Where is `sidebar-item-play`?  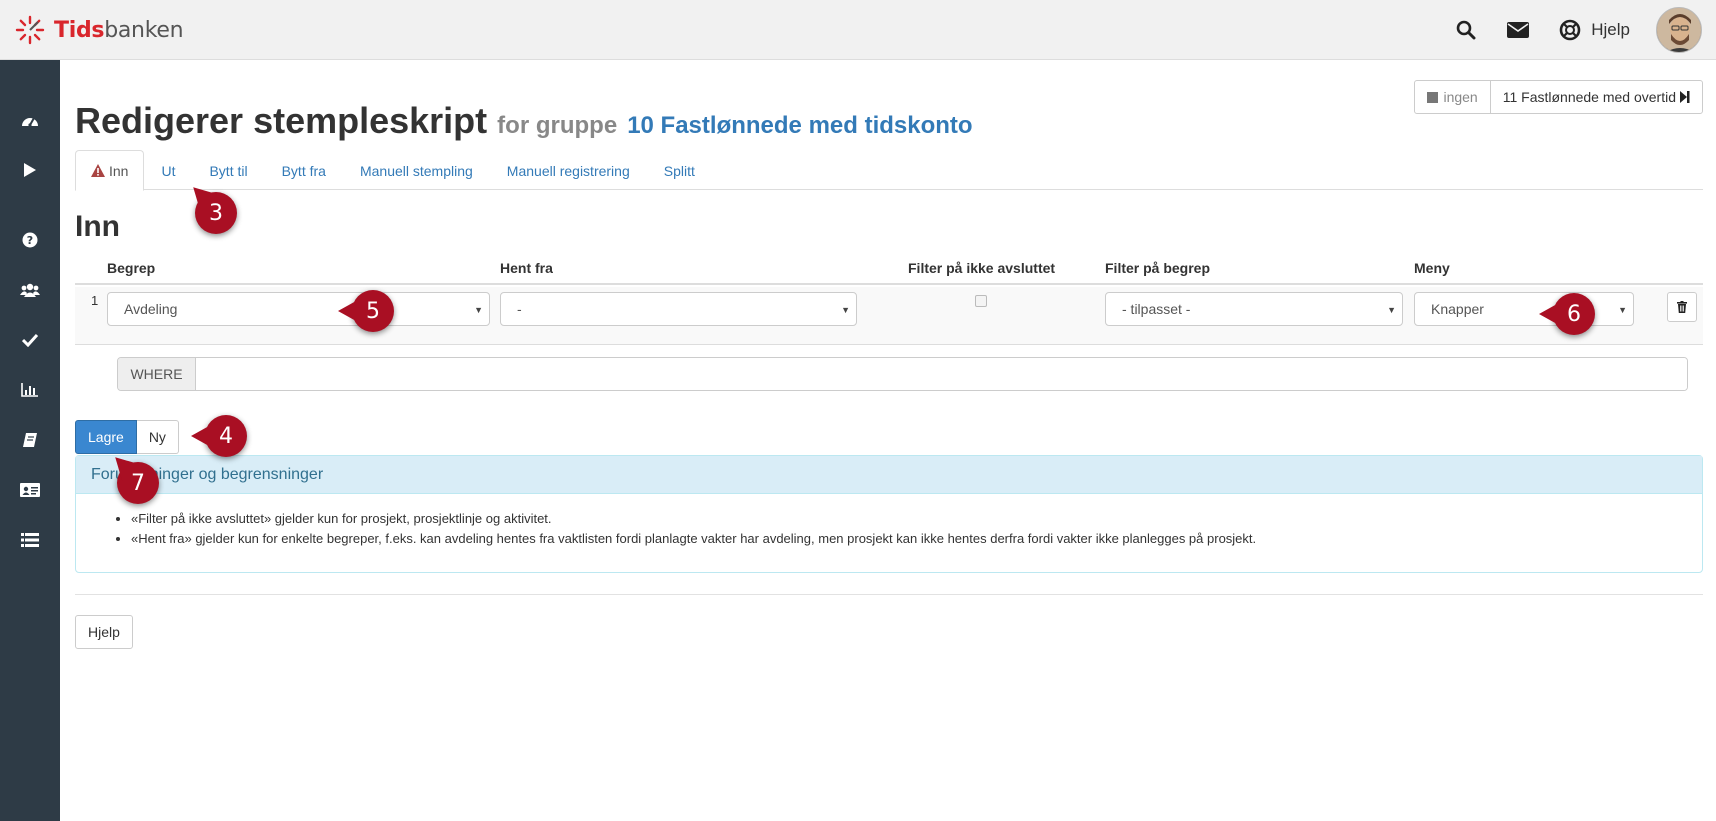 sidebar-item-play is located at coordinates (30, 170).